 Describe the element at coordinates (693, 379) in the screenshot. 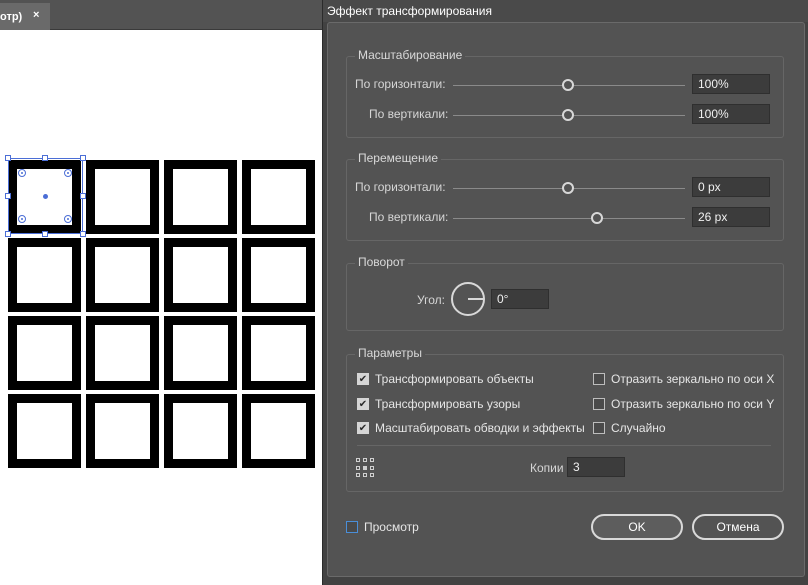

I see `reflect-x-label: Отразить зеркально по оси X` at that location.